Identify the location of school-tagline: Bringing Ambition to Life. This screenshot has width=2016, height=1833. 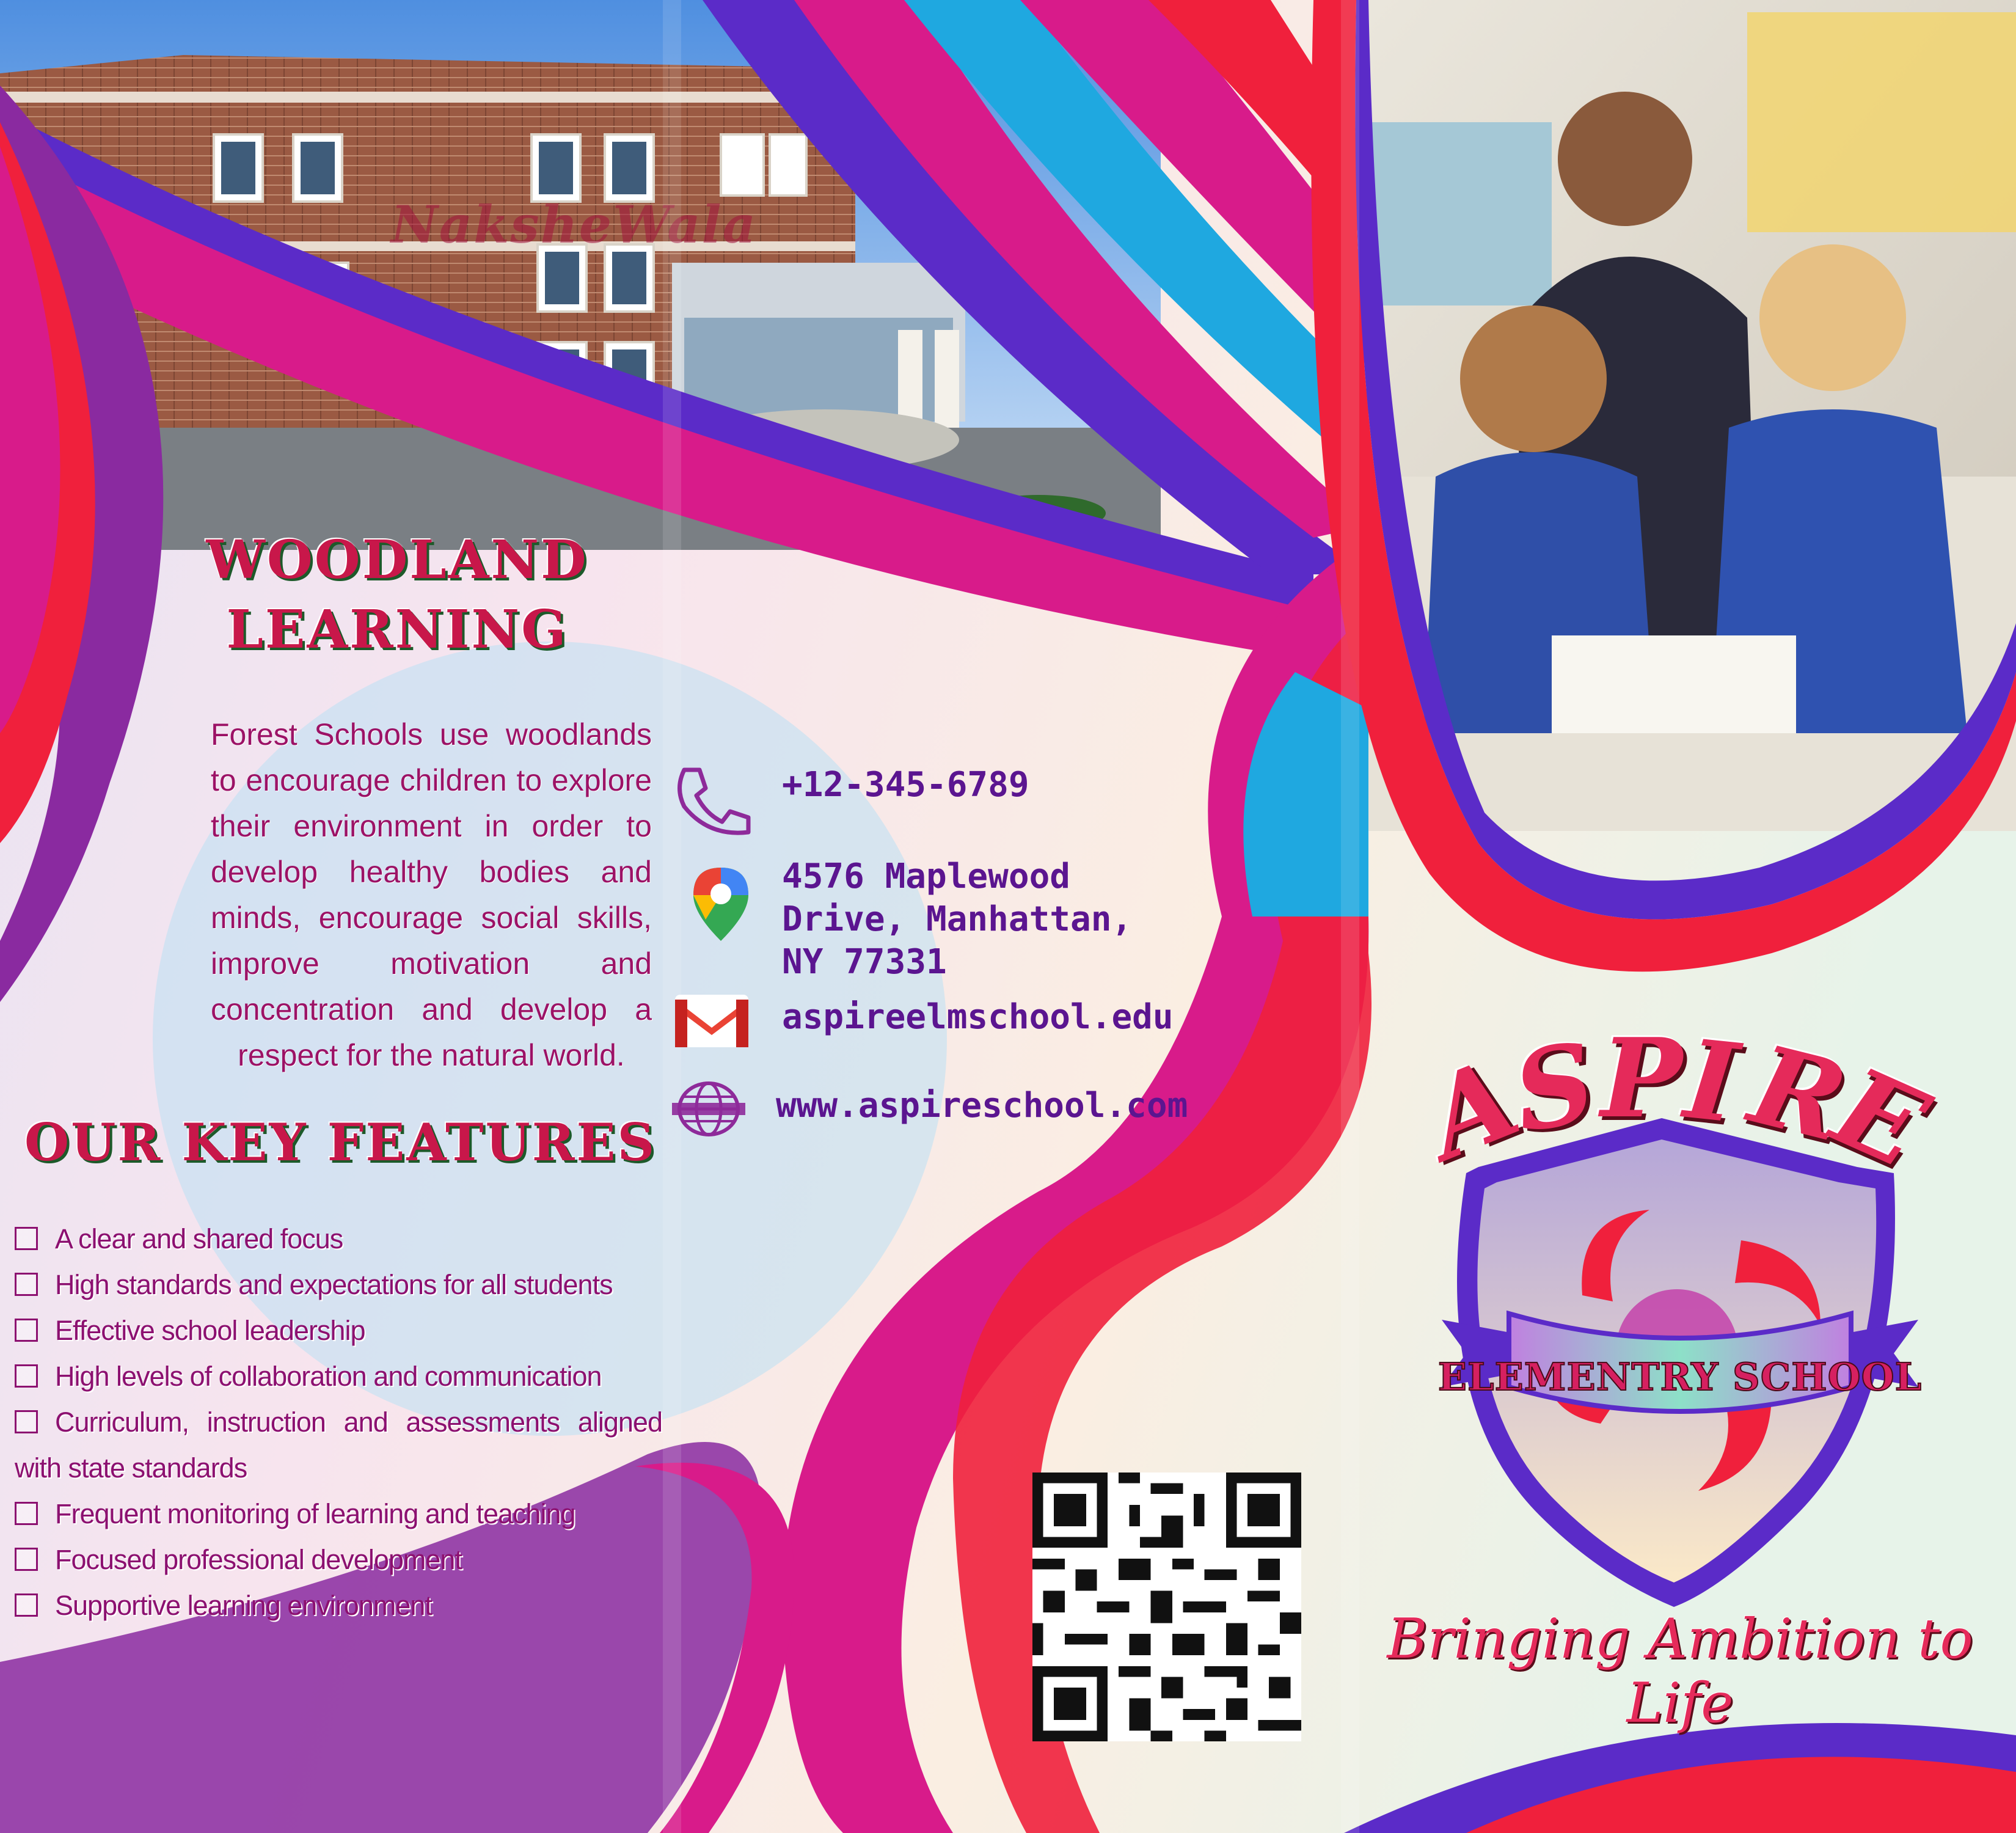
(1680, 1671).